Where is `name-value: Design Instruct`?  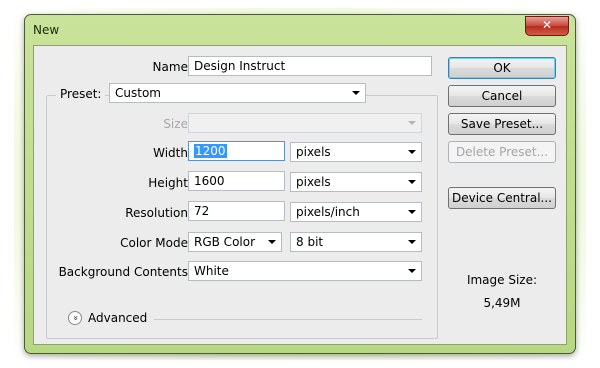
name-value: Design Instruct is located at coordinates (240, 66).